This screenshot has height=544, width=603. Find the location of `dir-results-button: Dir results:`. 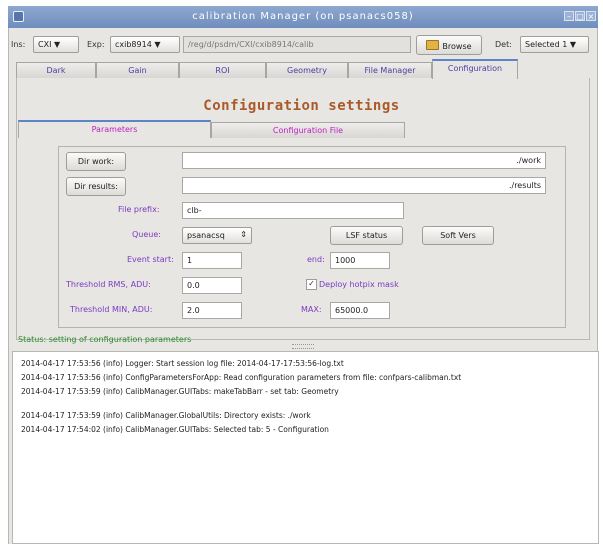

dir-results-button: Dir results: is located at coordinates (96, 186).